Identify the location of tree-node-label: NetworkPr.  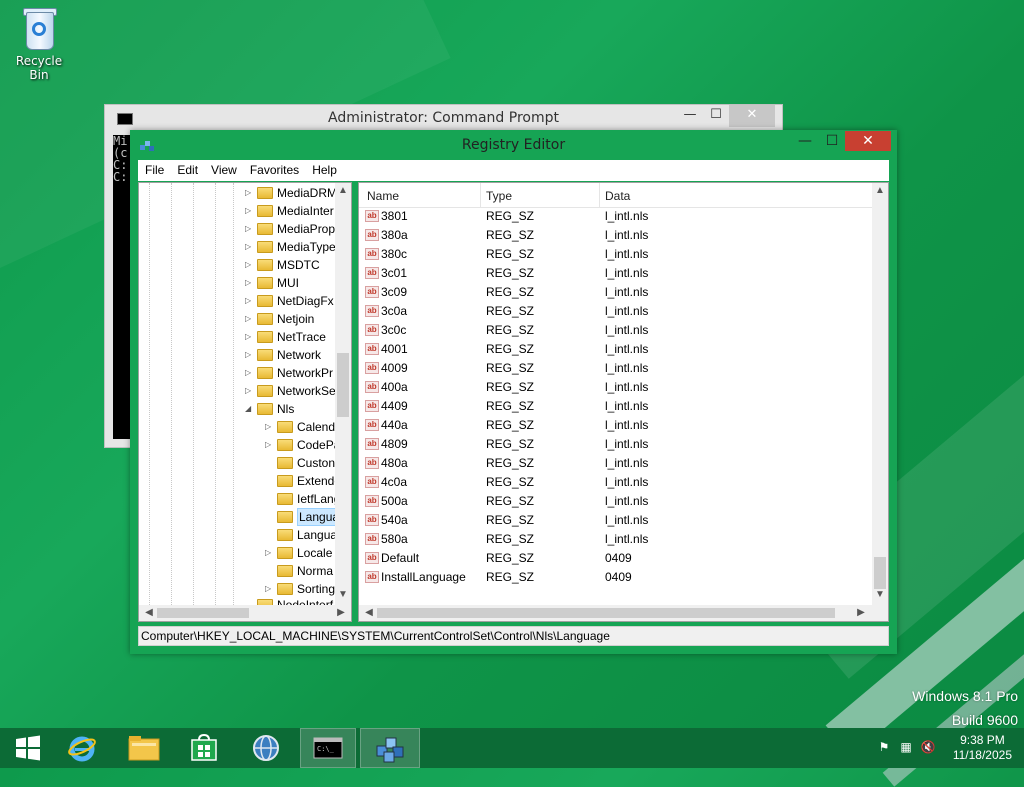
(305, 373).